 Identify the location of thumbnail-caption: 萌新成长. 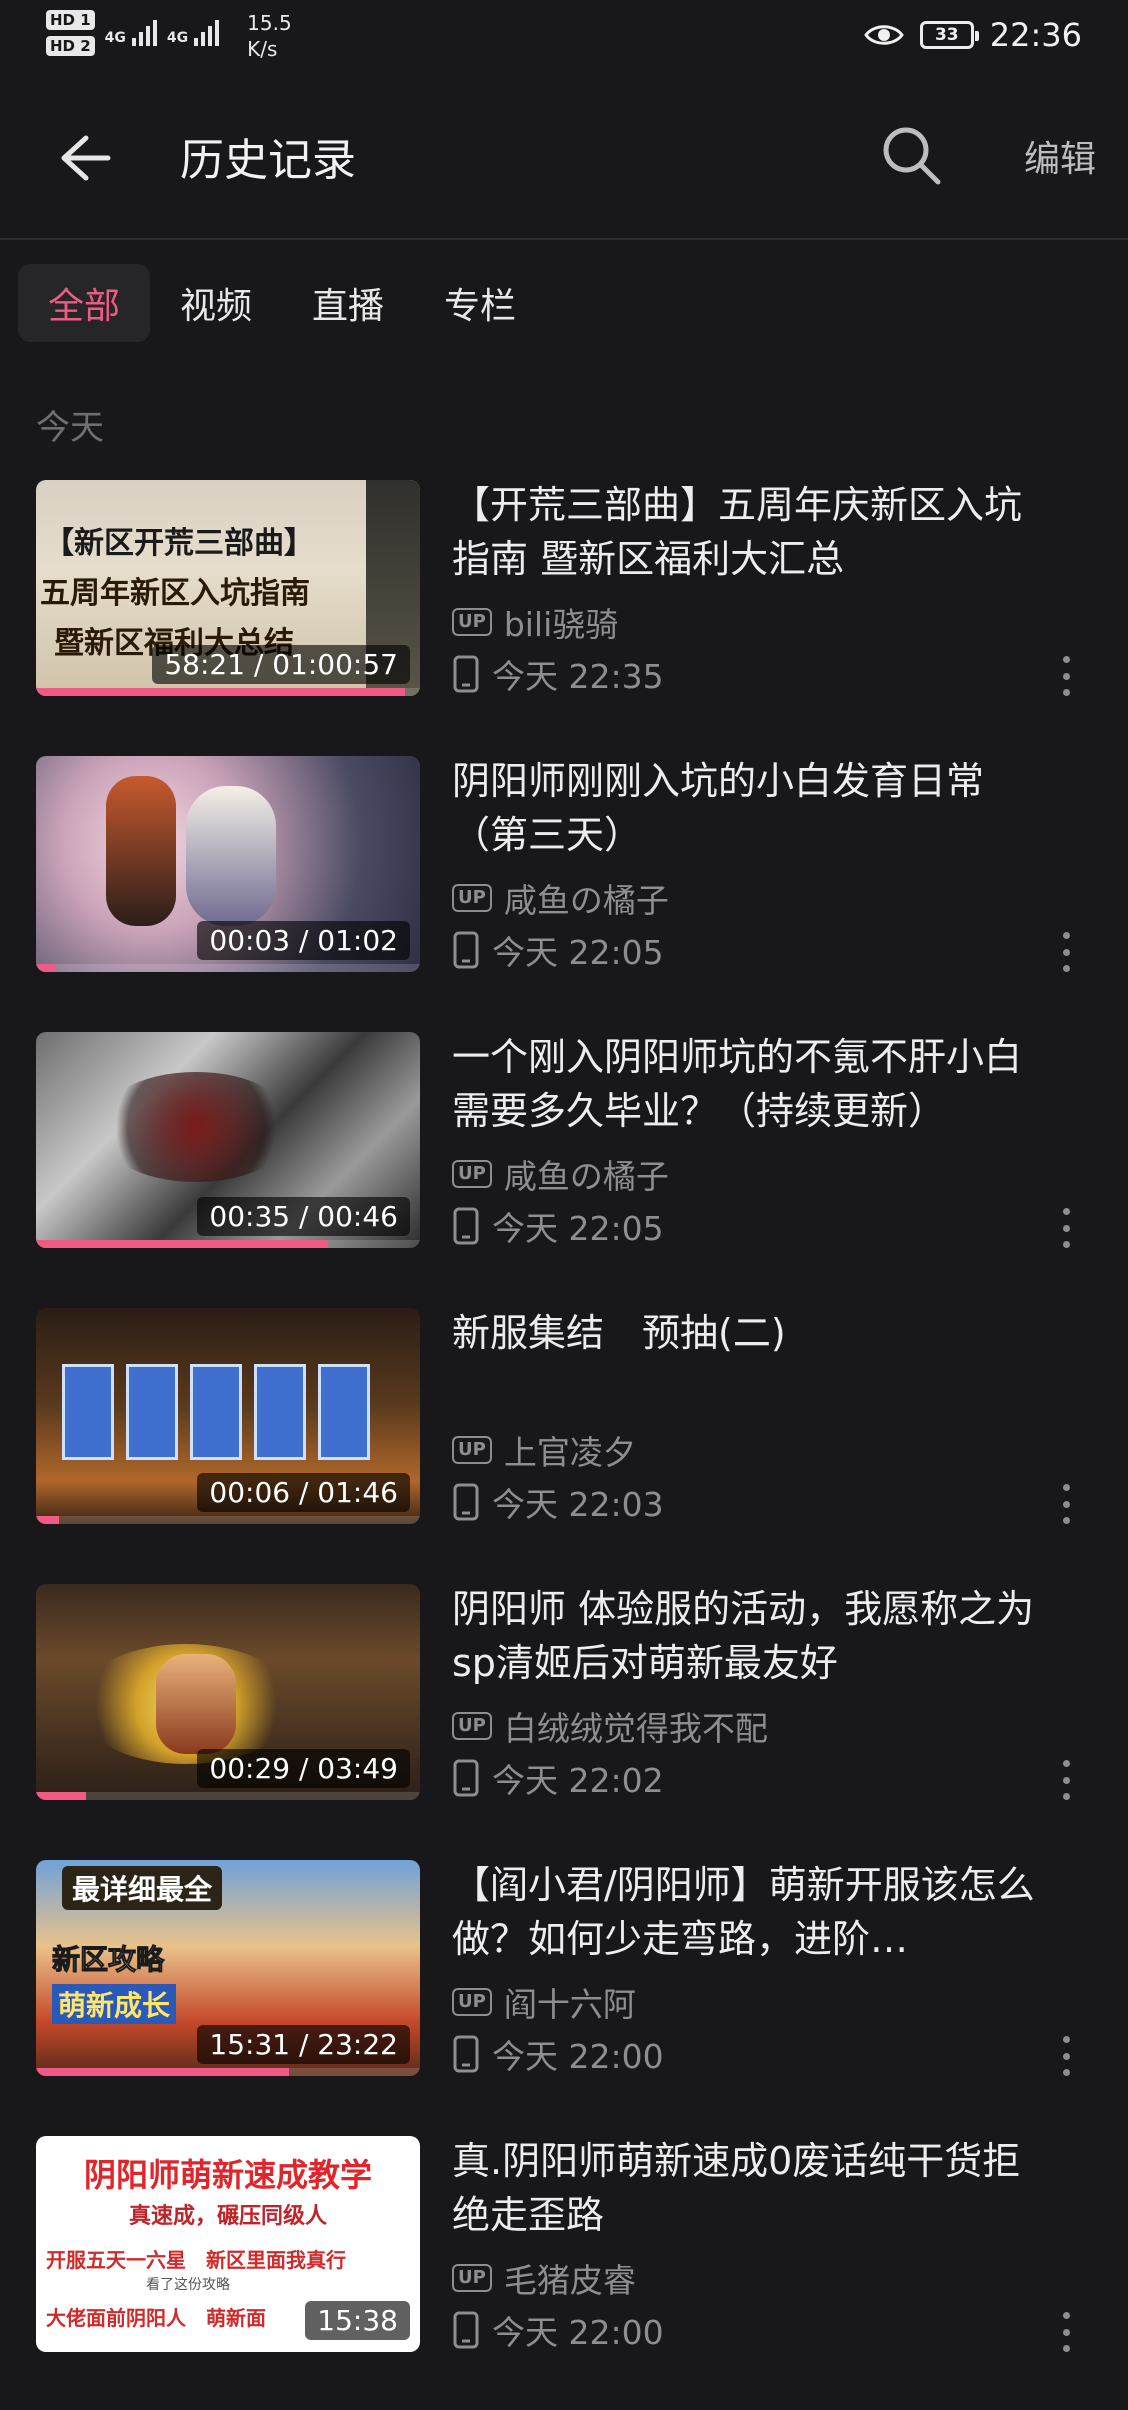
(114, 2004).